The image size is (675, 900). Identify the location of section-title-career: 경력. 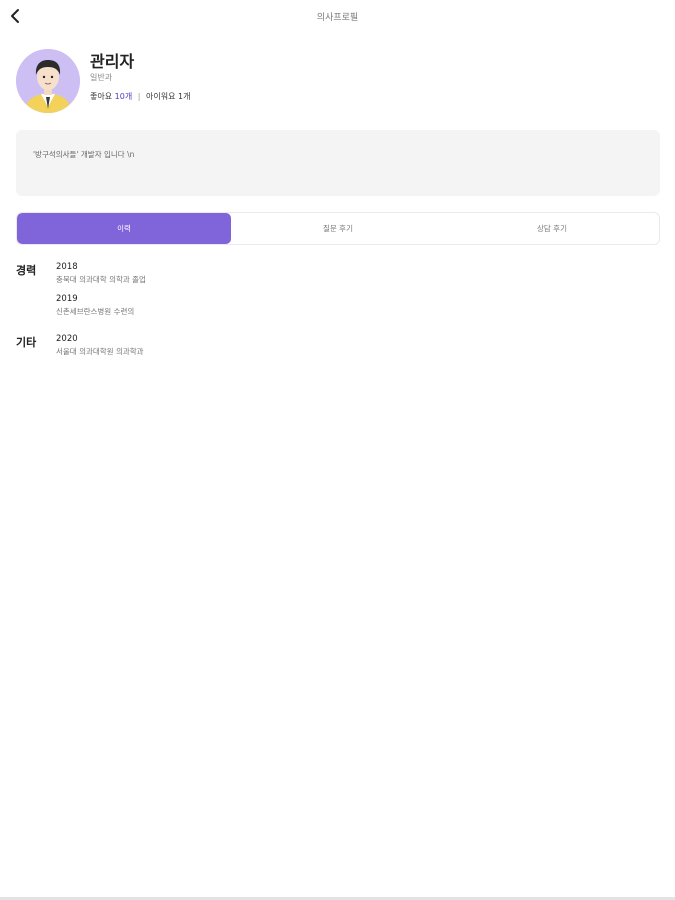
(26, 270).